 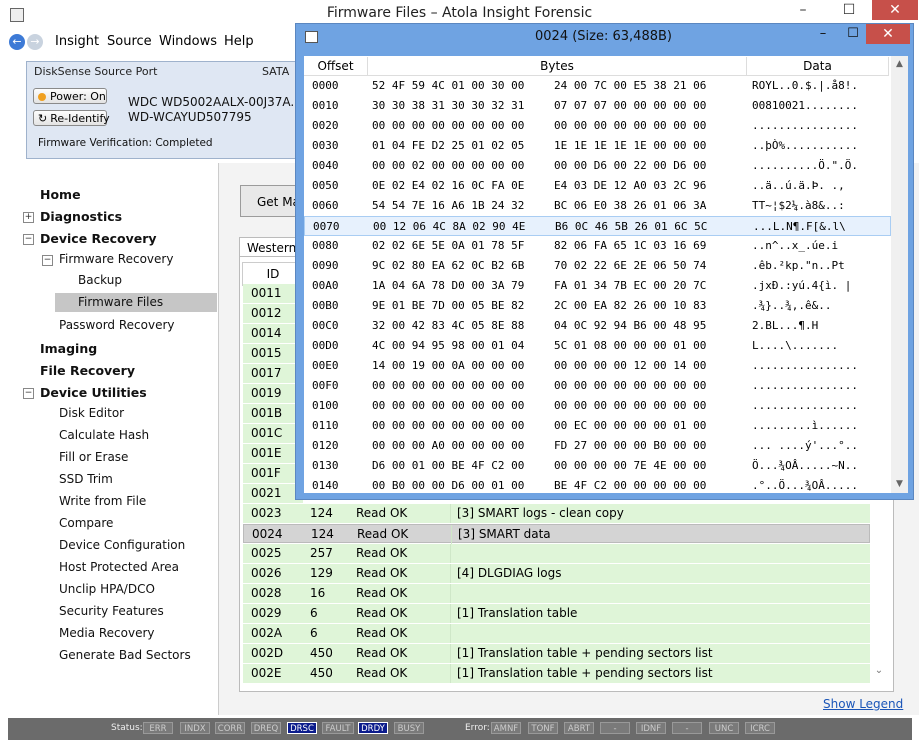 What do you see at coordinates (899, 484) in the screenshot?
I see `scroll-down-icon: ▼` at bounding box center [899, 484].